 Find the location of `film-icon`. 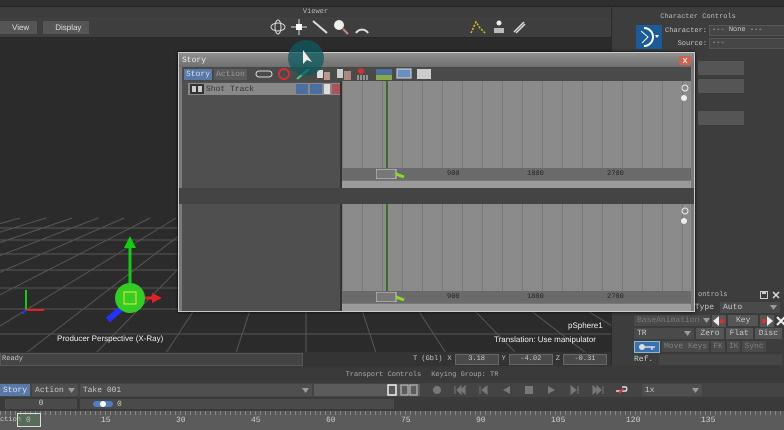

film-icon is located at coordinates (197, 89).